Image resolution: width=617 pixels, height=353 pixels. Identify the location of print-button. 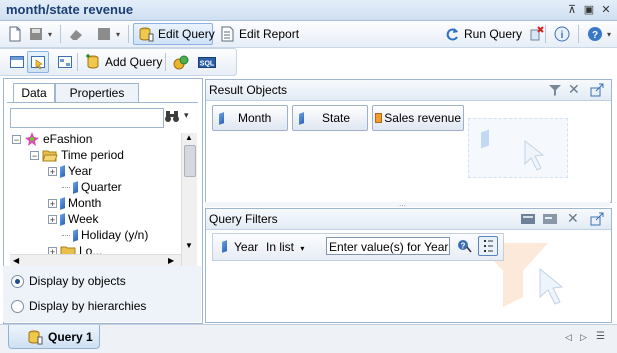
(76, 34).